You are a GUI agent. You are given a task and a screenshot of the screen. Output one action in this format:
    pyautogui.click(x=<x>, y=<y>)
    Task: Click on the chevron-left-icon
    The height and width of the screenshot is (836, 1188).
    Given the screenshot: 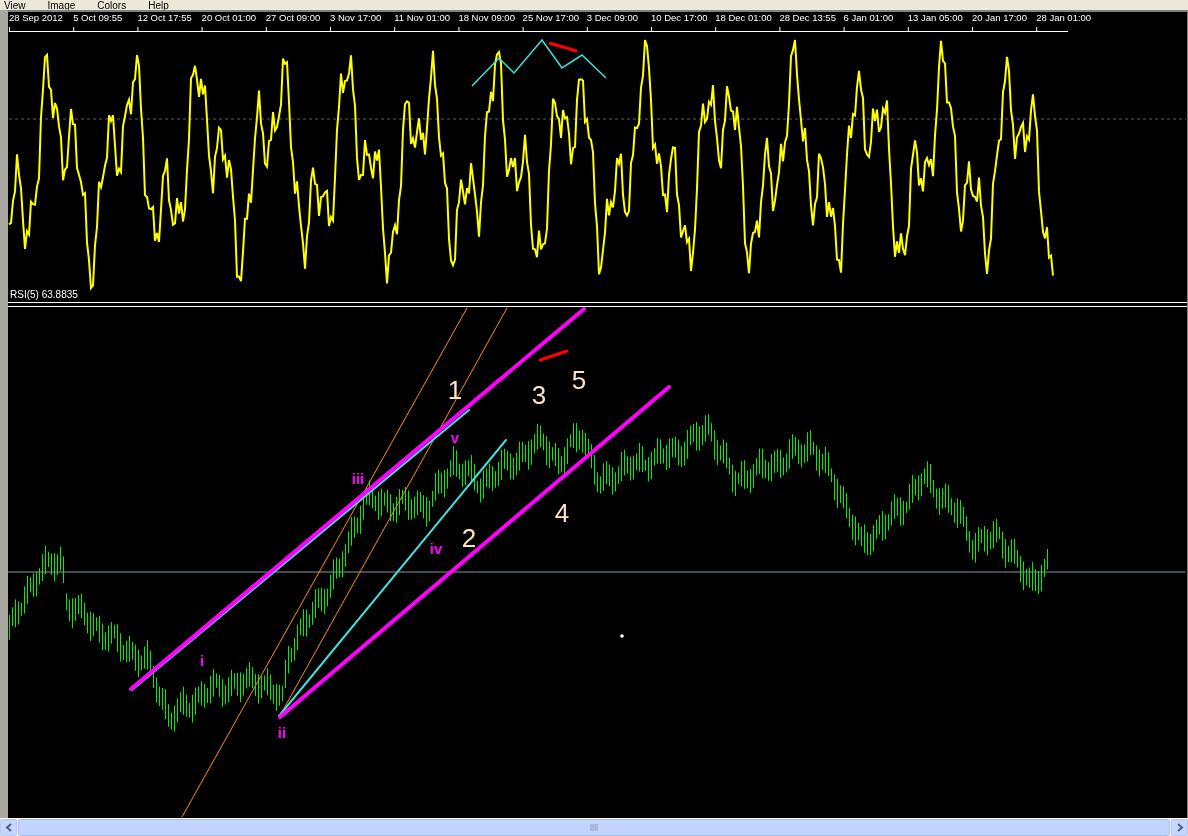 What is the action you would take?
    pyautogui.click(x=8, y=827)
    